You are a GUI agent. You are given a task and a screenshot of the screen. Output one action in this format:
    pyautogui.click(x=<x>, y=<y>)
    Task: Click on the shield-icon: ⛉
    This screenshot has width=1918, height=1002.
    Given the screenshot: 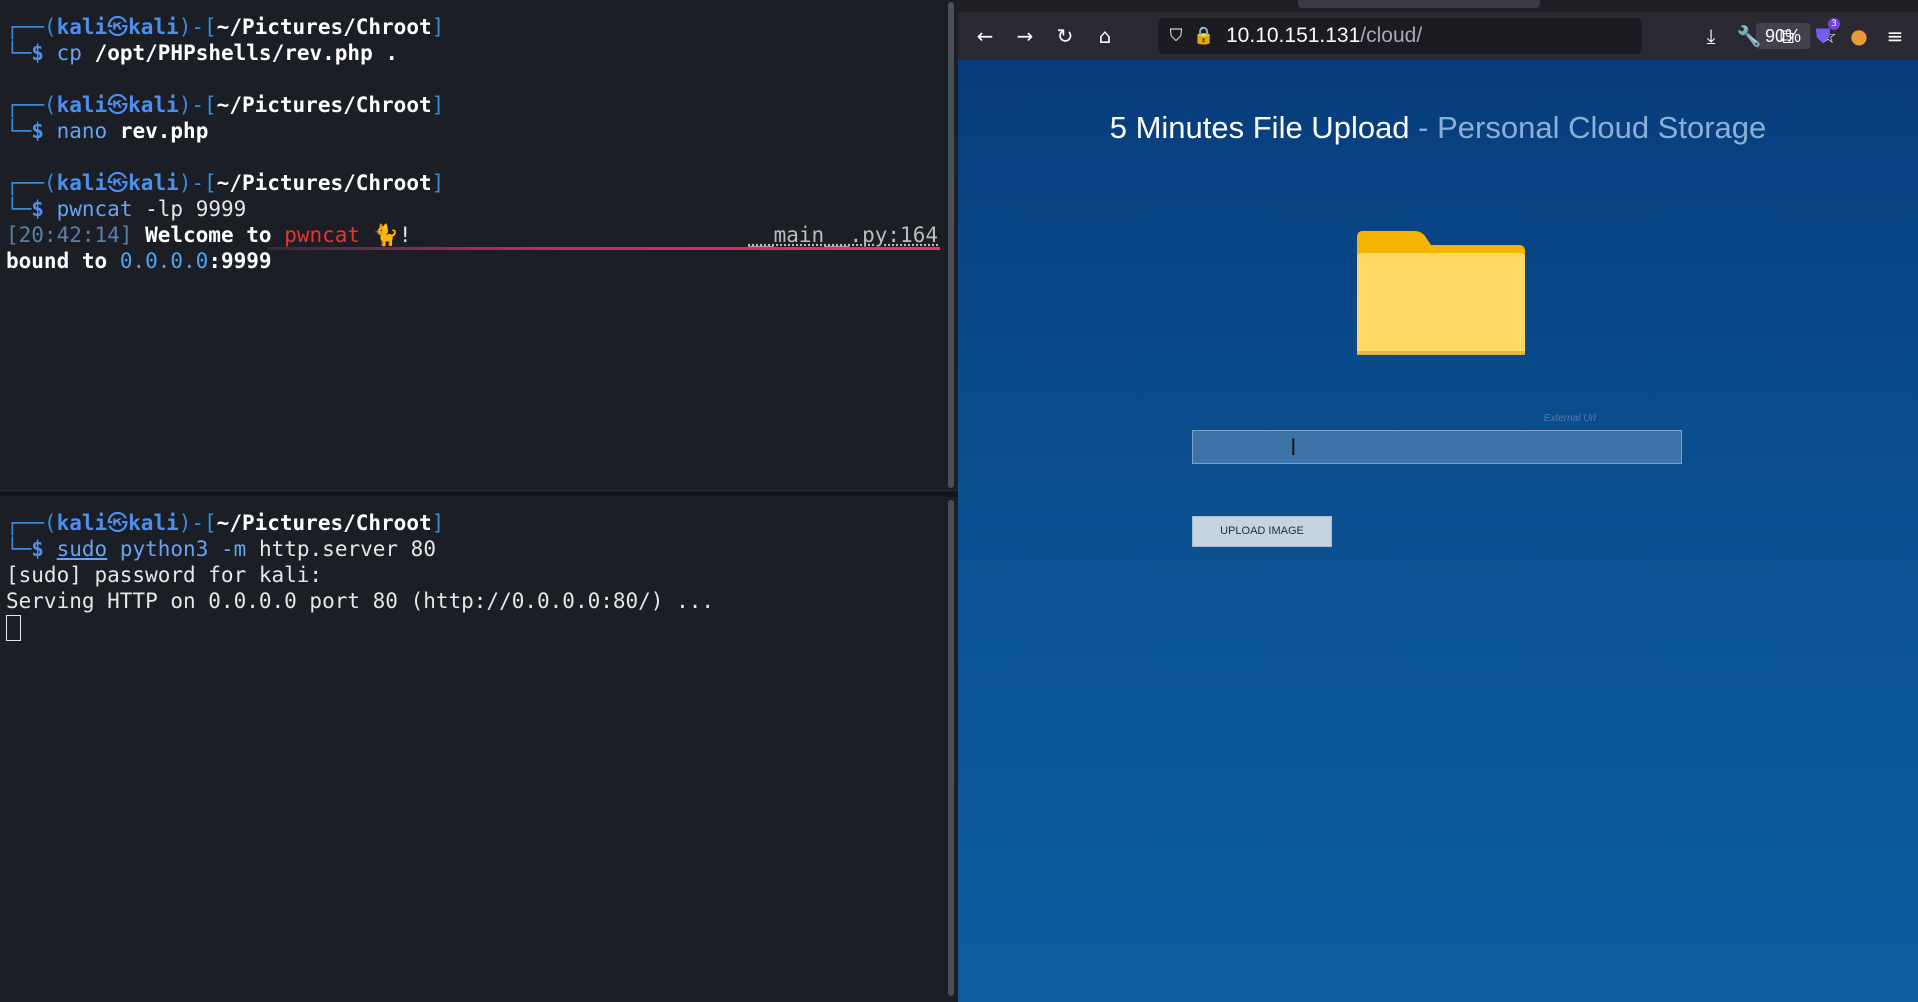 What is the action you would take?
    pyautogui.click(x=1176, y=36)
    